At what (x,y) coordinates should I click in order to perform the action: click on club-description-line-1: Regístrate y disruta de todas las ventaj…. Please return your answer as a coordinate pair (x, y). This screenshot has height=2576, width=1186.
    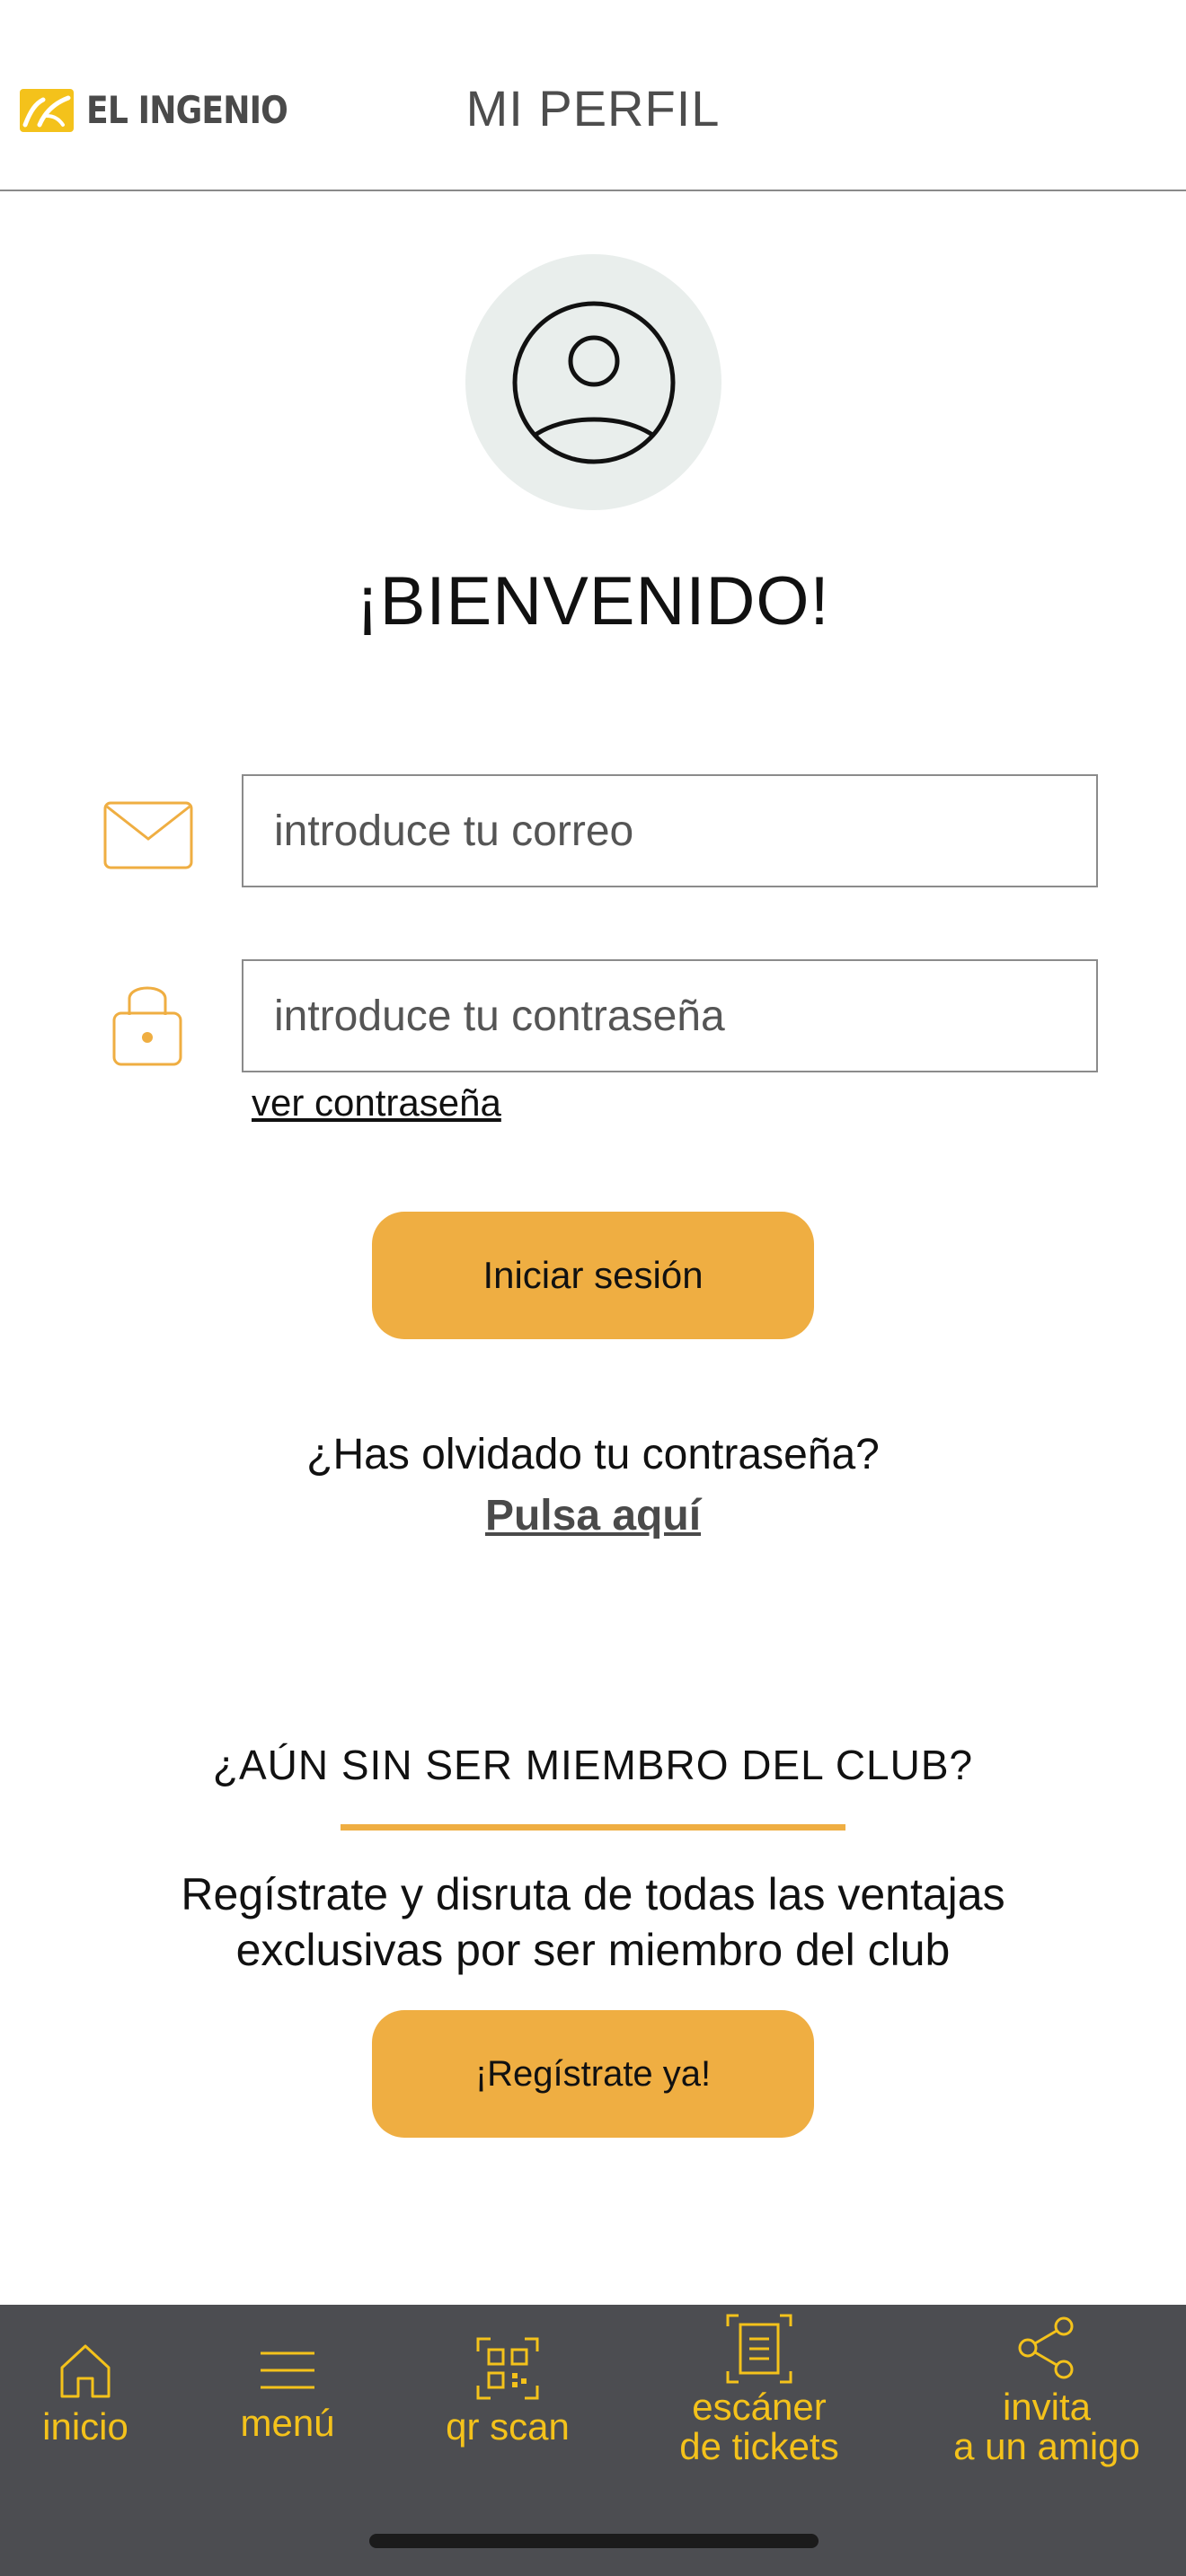
    Looking at the image, I should click on (593, 1894).